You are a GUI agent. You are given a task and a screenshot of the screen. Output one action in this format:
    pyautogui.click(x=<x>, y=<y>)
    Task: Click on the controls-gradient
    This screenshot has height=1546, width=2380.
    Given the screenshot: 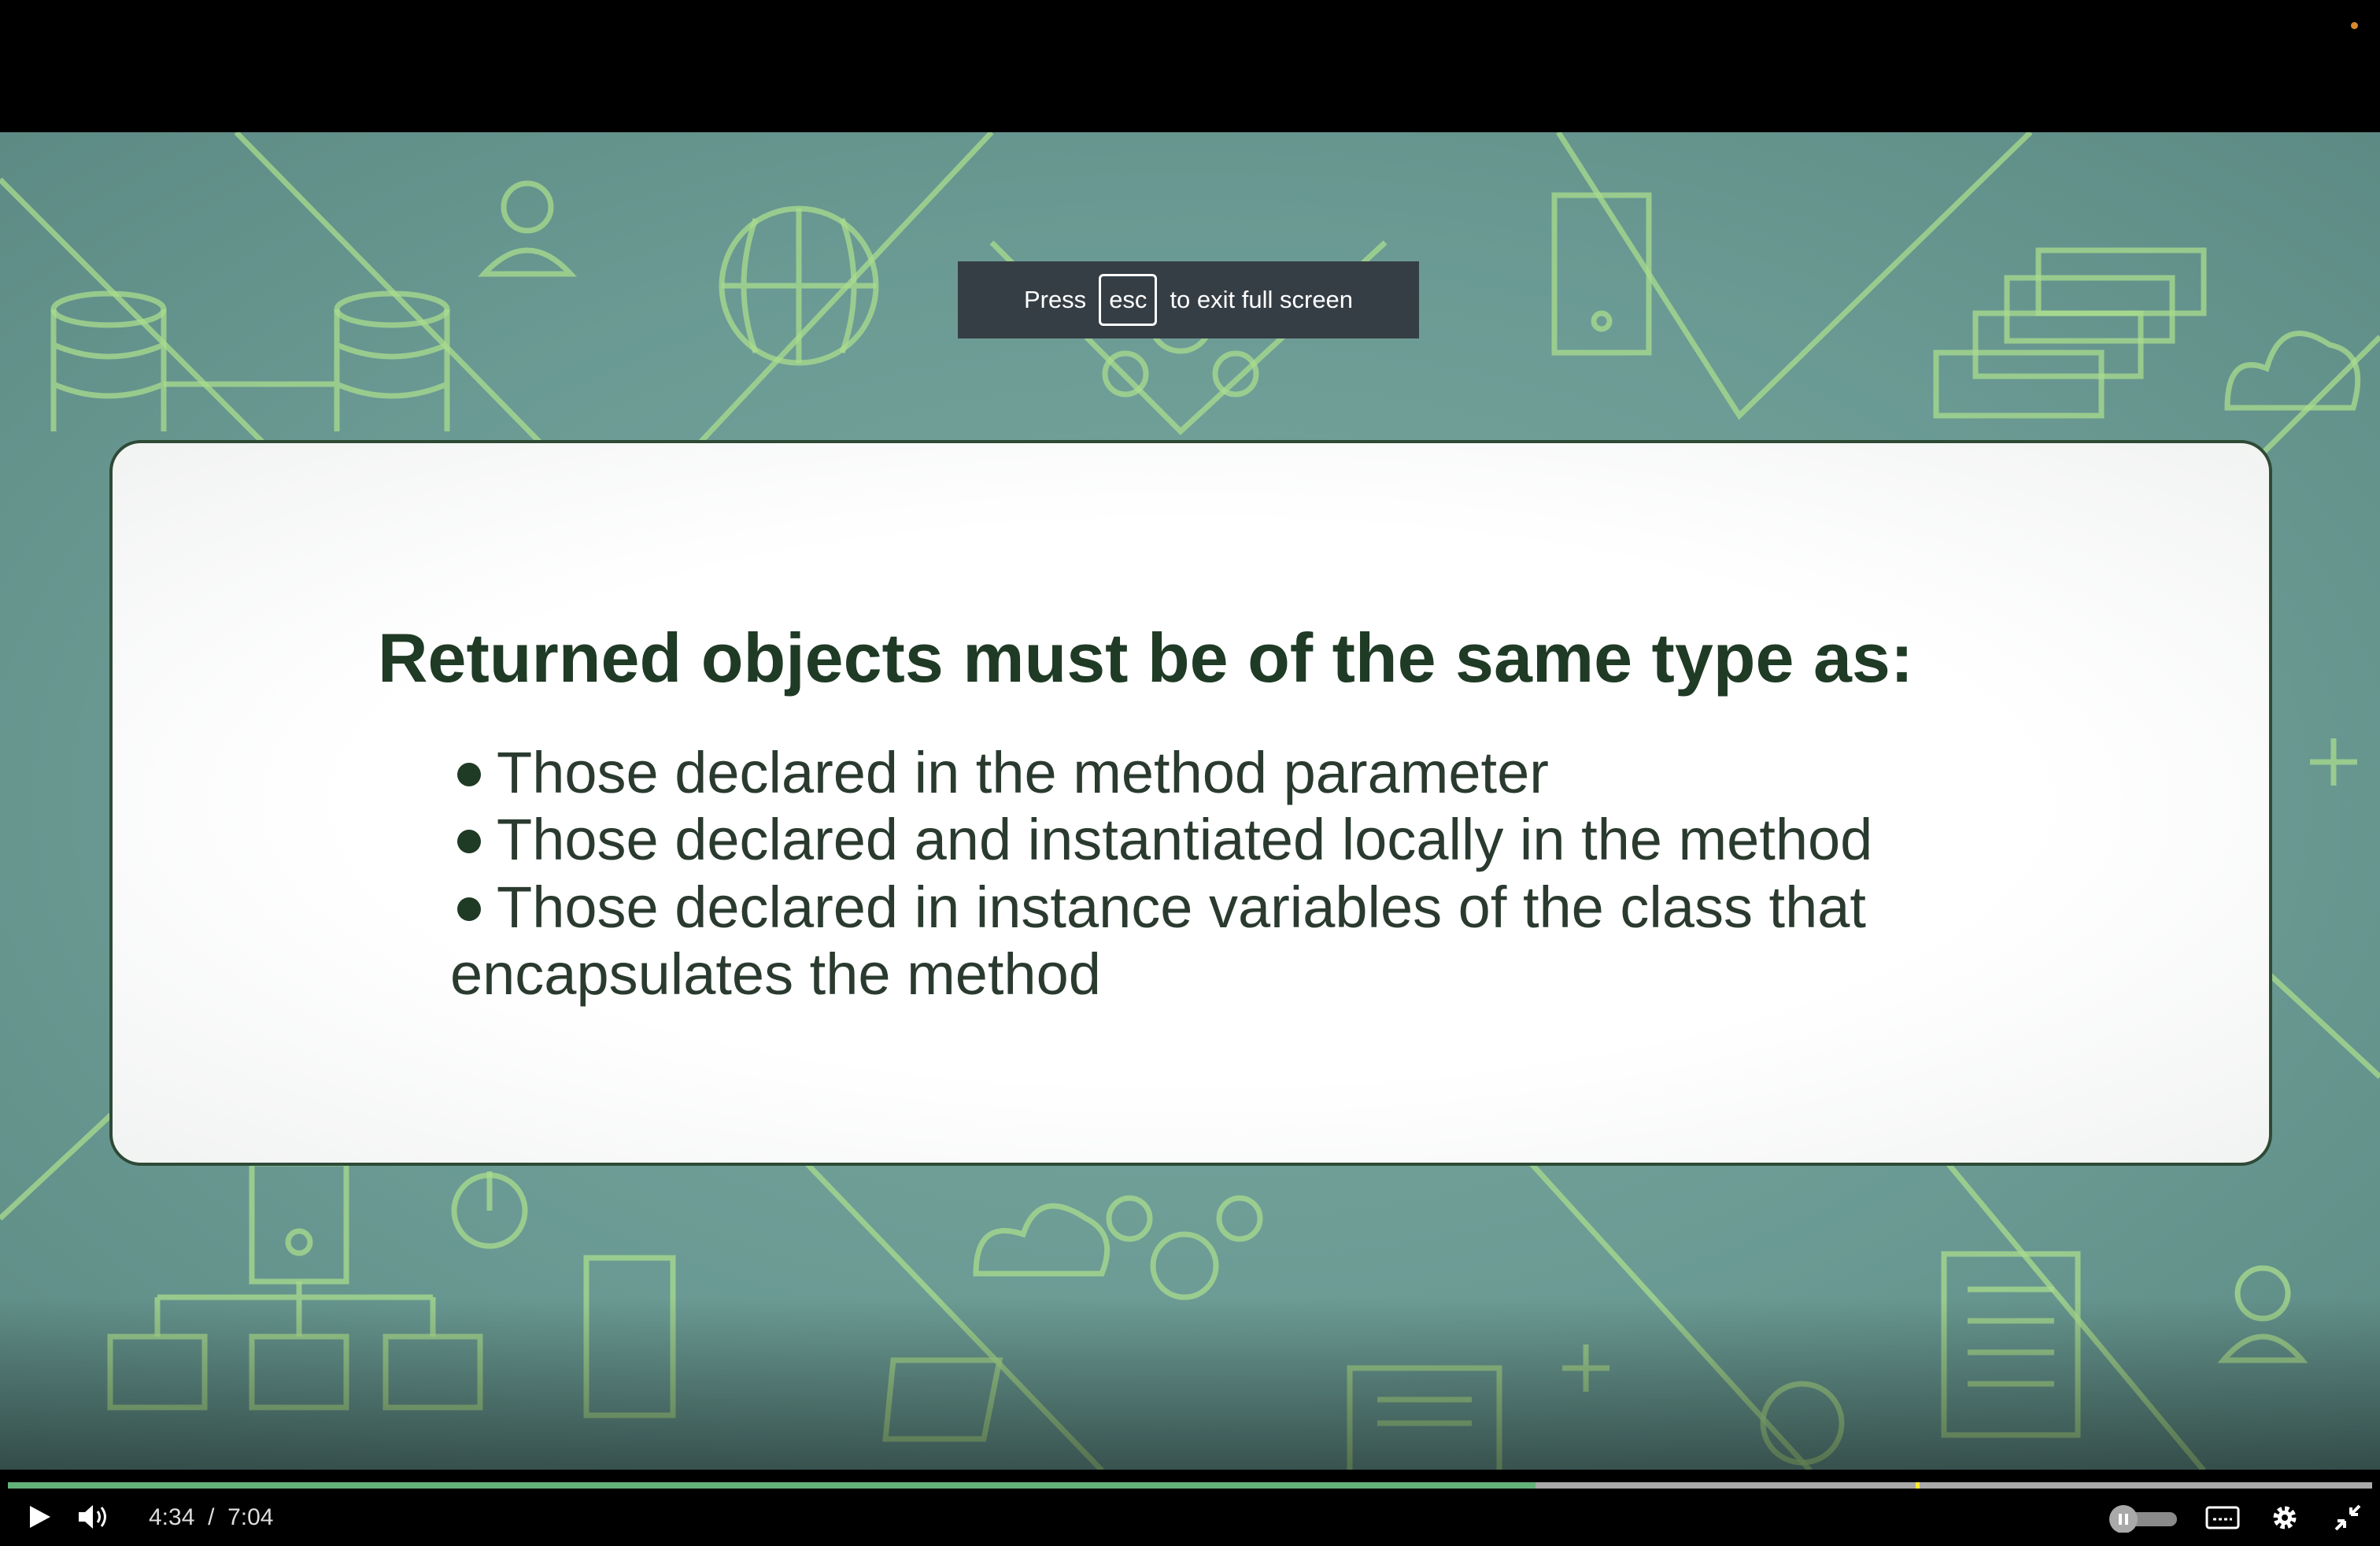 What is the action you would take?
    pyautogui.click(x=1190, y=1383)
    